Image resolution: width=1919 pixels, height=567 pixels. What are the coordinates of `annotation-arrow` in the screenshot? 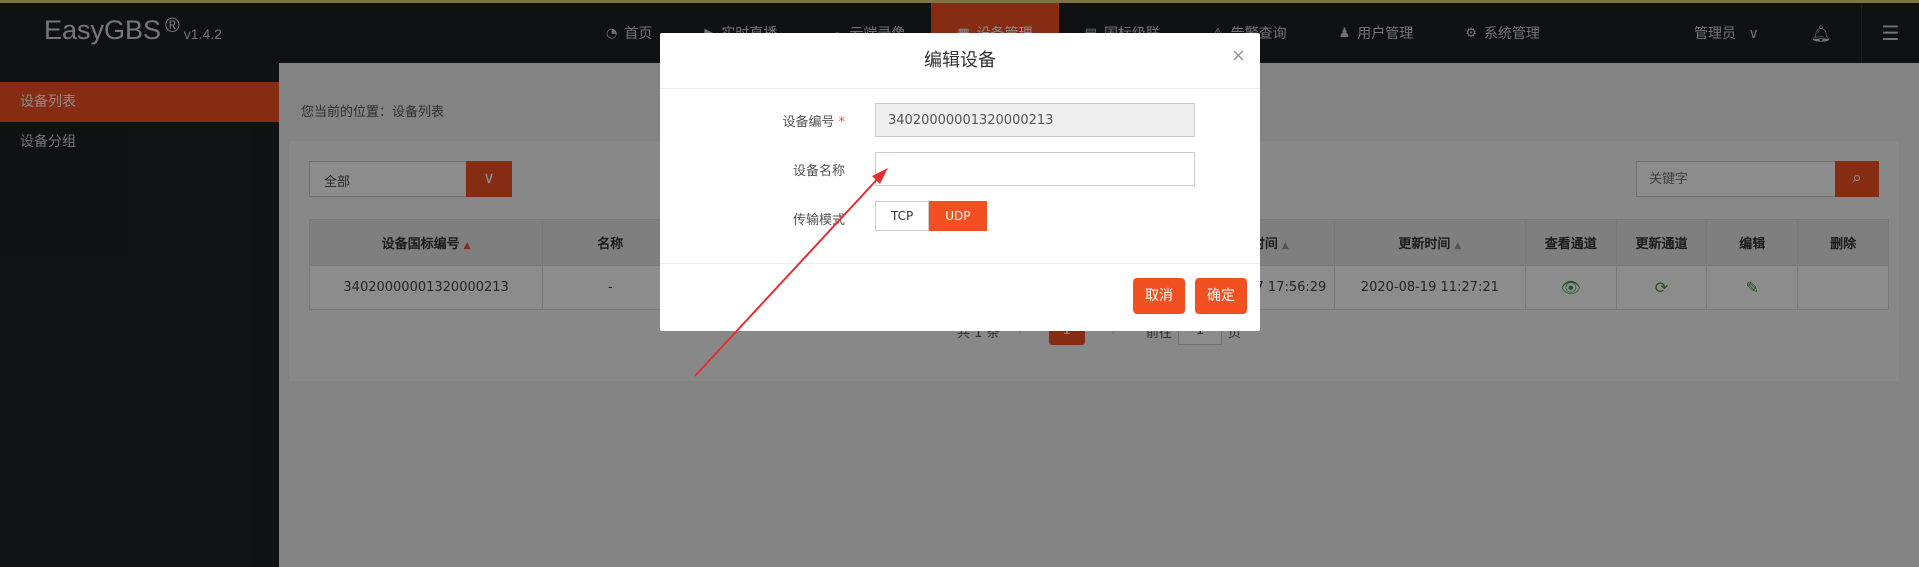 It's located at (791, 272).